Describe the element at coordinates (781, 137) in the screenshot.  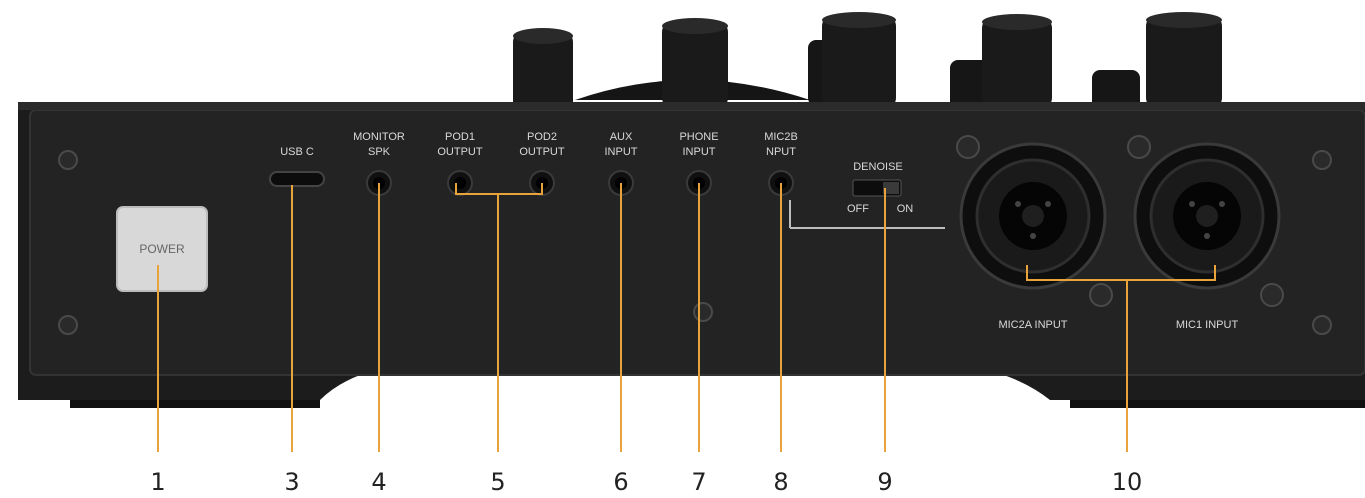
I see `mic2b-label-1: MIC2B` at that location.